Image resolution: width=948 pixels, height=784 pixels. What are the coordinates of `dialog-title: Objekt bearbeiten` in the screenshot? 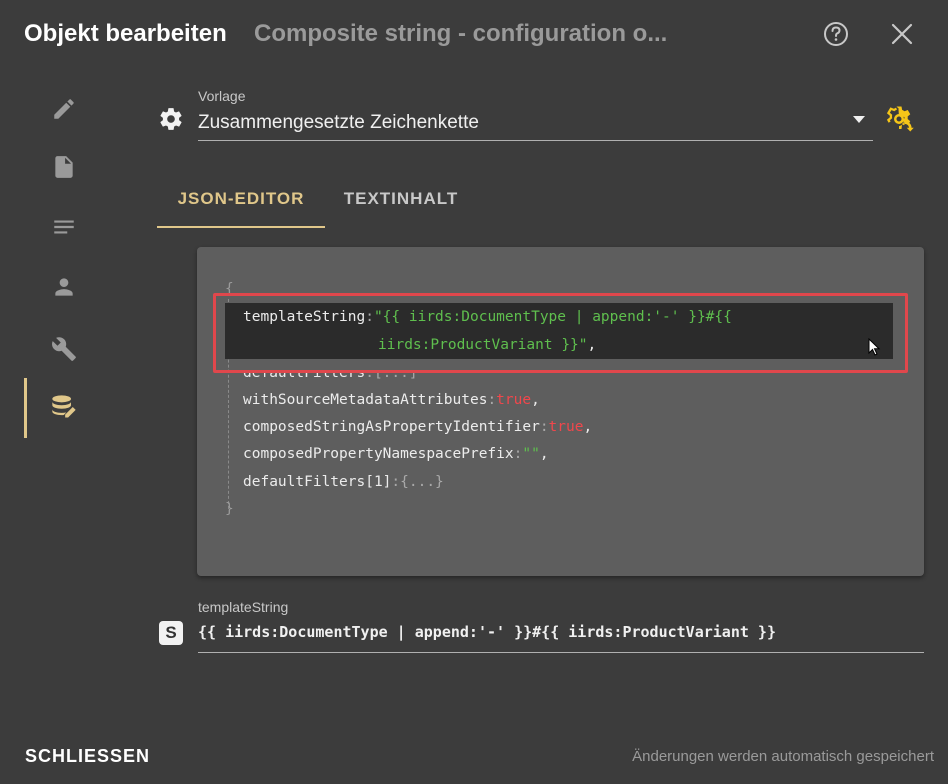 It's located at (125, 33).